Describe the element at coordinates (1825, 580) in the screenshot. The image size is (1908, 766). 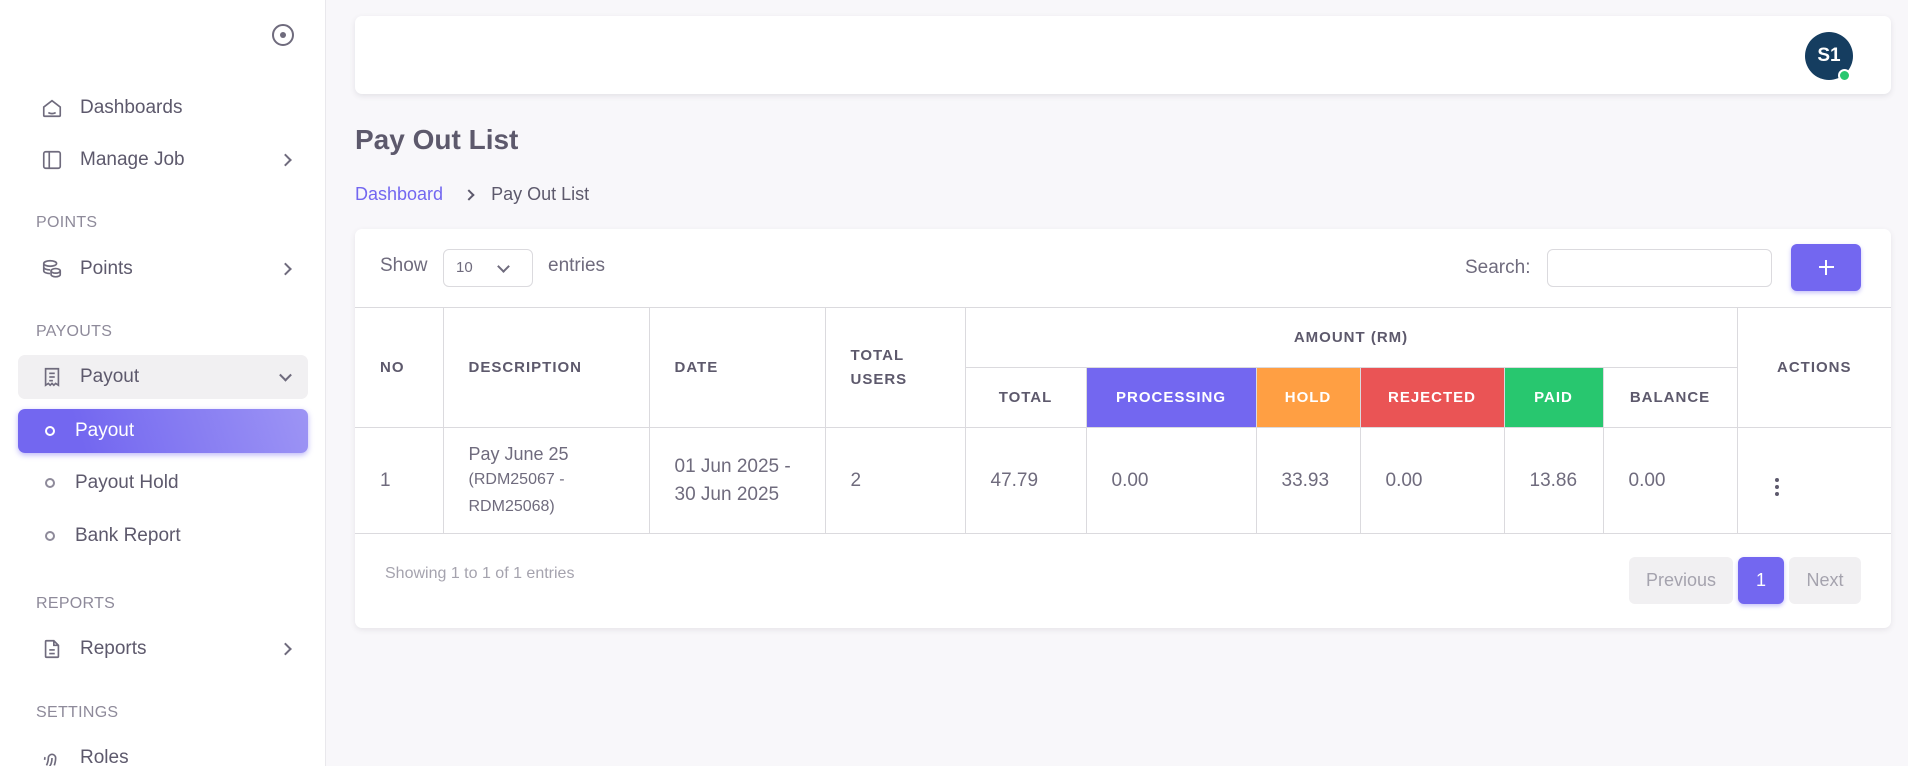
I see `pagination-next-button: Next` at that location.